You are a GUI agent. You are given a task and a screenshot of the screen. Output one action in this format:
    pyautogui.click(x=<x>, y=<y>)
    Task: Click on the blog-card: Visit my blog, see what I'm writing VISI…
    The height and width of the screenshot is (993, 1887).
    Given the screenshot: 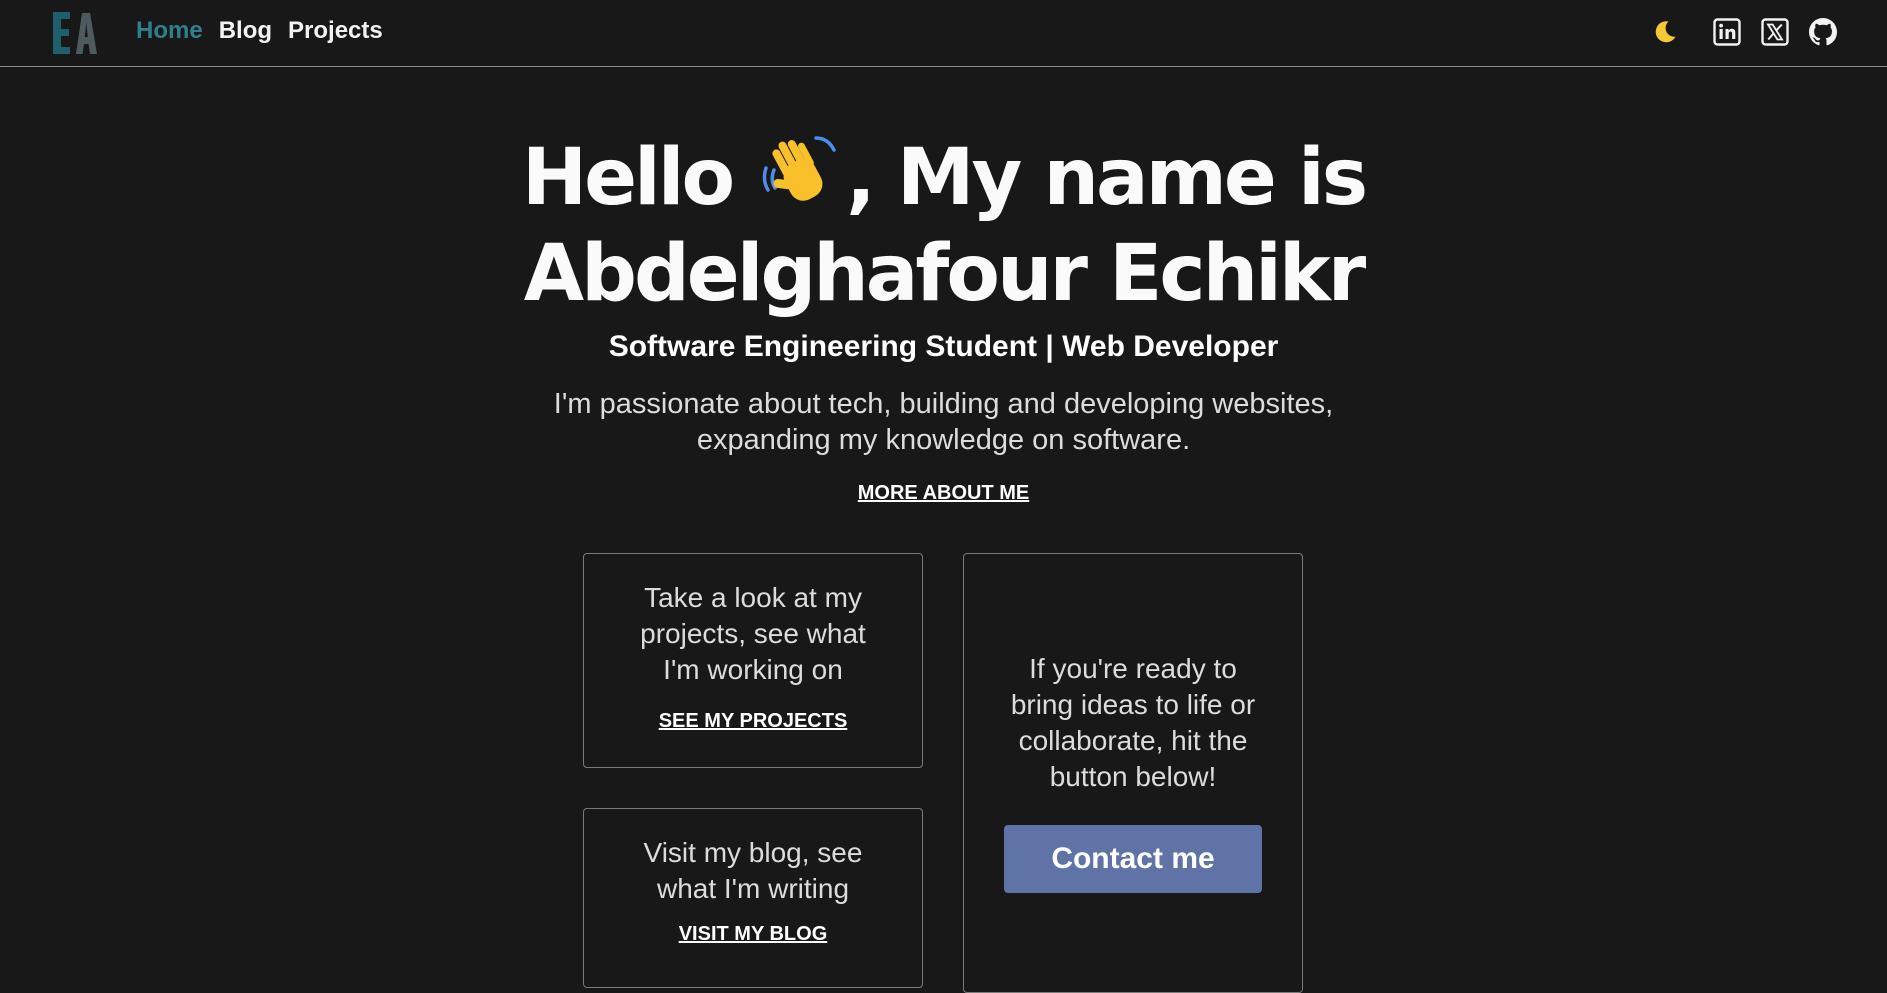 What is the action you would take?
    pyautogui.click(x=753, y=898)
    